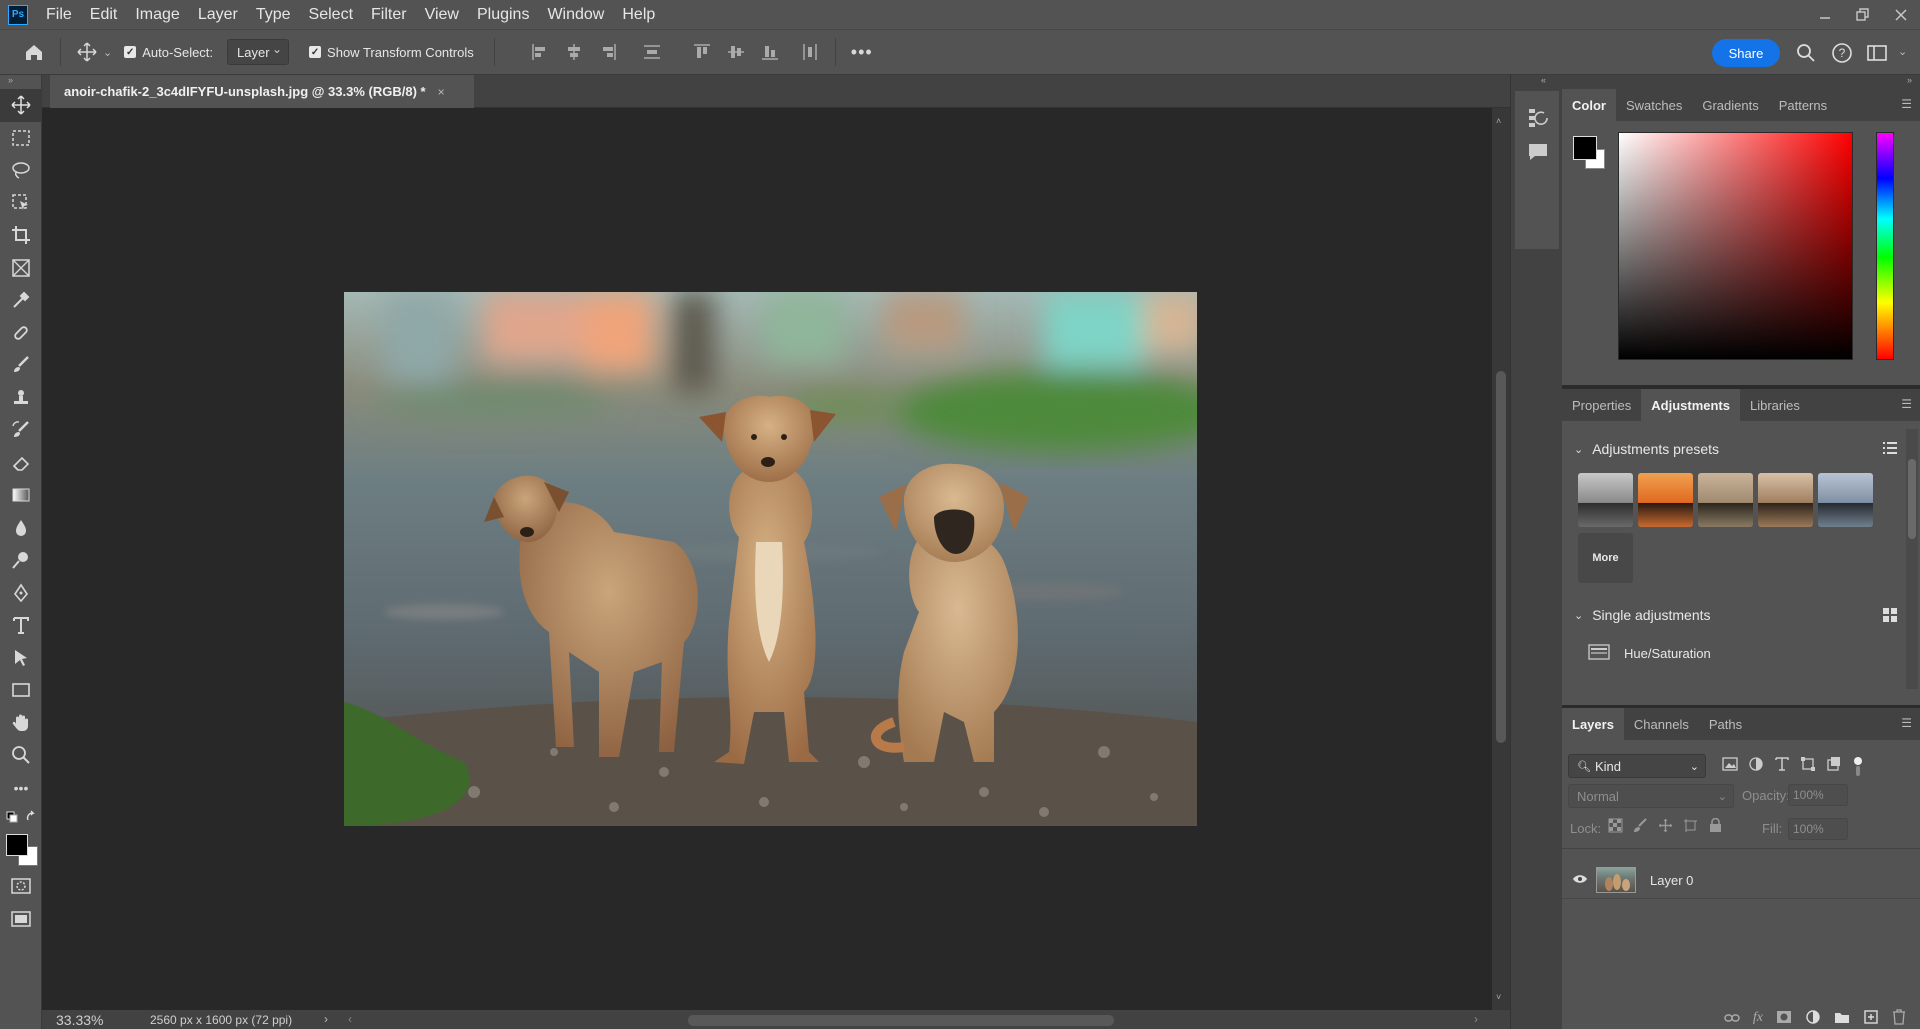 Image resolution: width=1920 pixels, height=1029 pixels. What do you see at coordinates (1899, 1018) in the screenshot?
I see `delete-layer-icon` at bounding box center [1899, 1018].